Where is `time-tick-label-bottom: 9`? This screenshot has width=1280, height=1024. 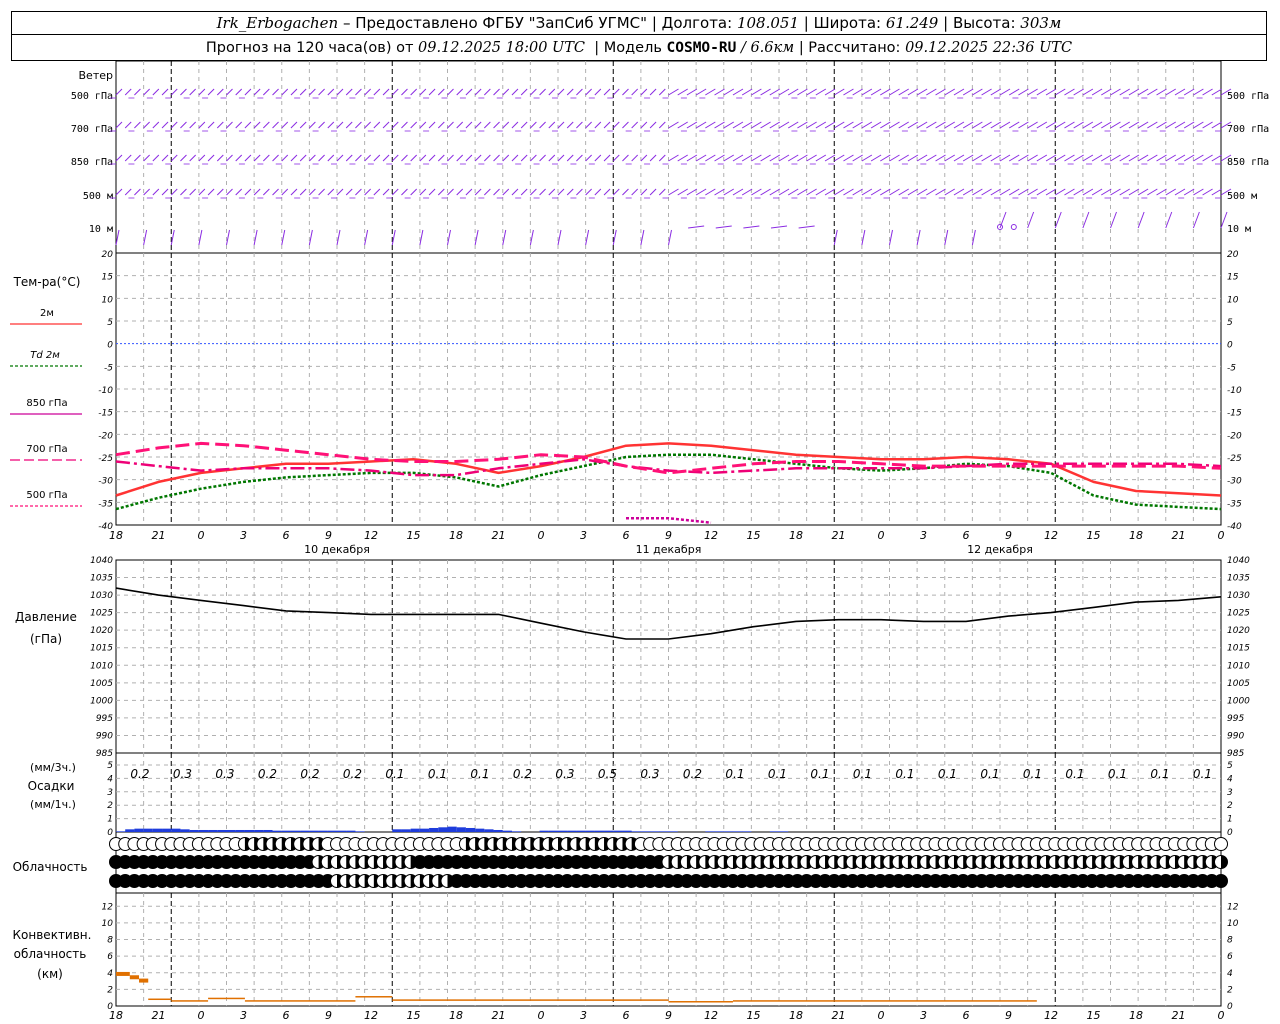 time-tick-label-bottom: 9 is located at coordinates (668, 1015).